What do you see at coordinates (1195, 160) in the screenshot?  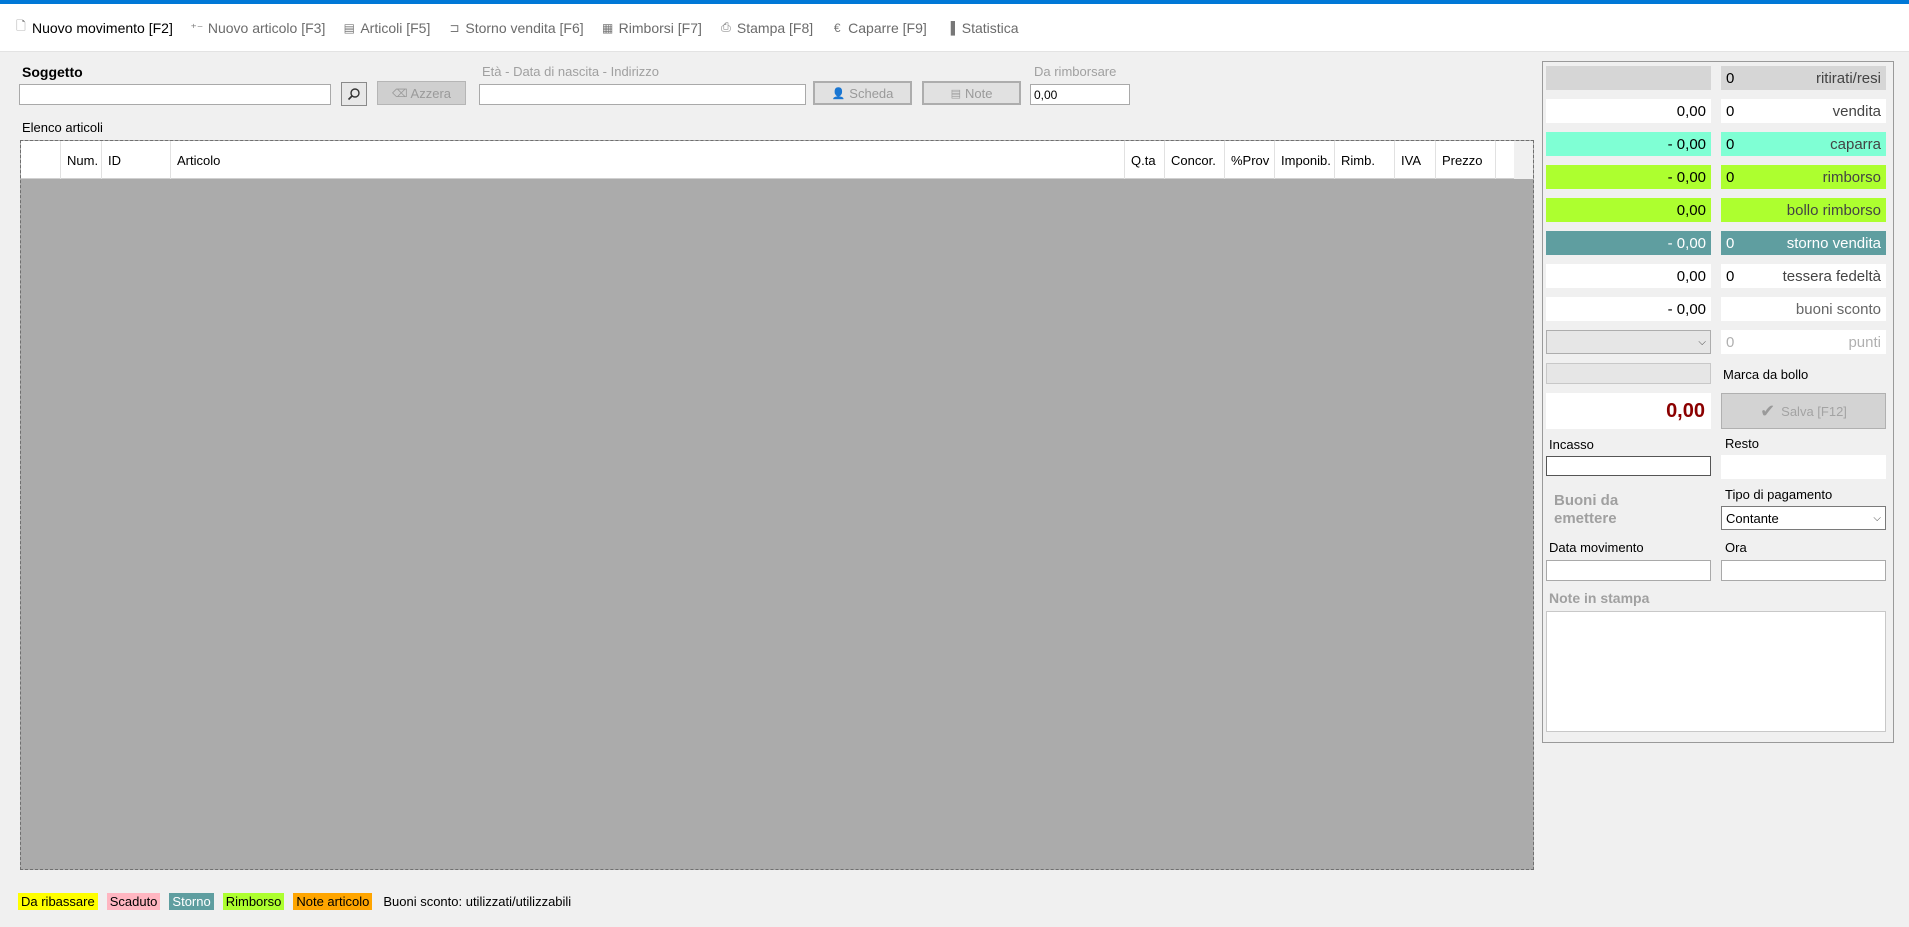 I see `column-header-concor: Concor.` at bounding box center [1195, 160].